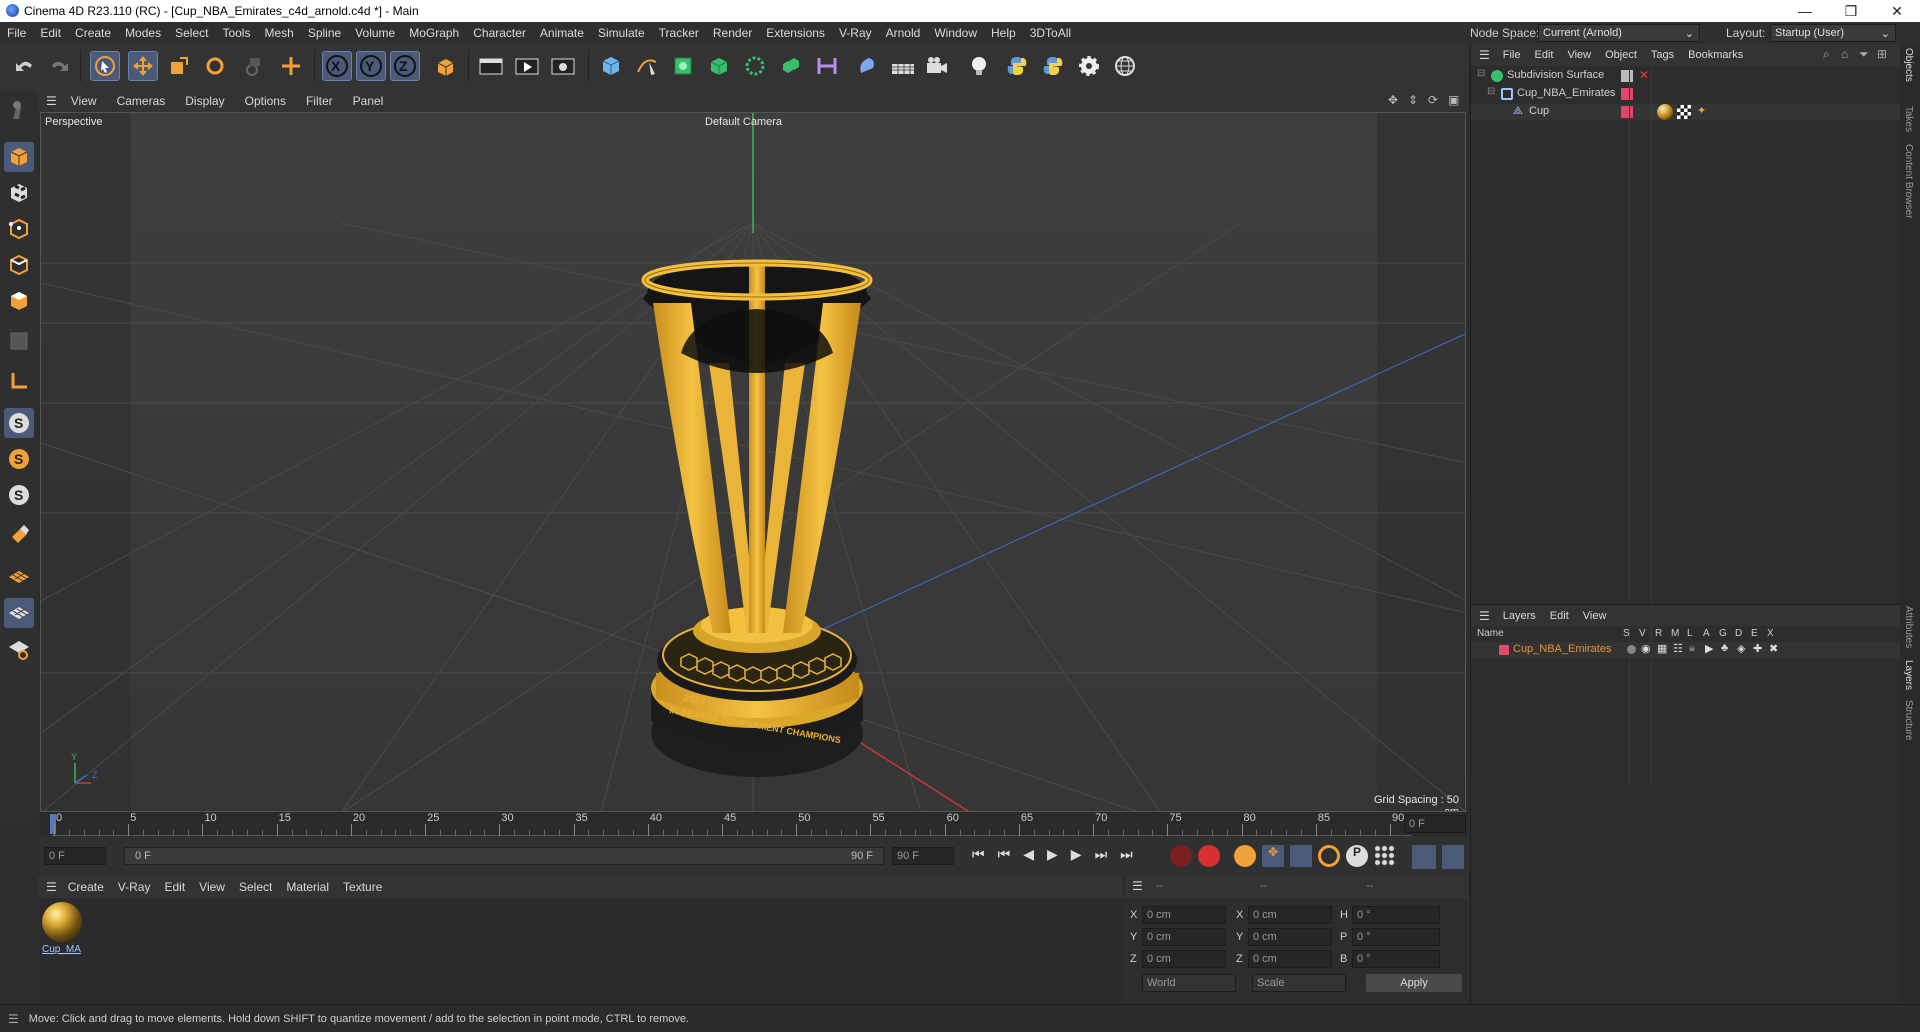 Image resolution: width=1920 pixels, height=1032 pixels. I want to click on layer-visible-eye-icon: ◉, so click(1646, 648).